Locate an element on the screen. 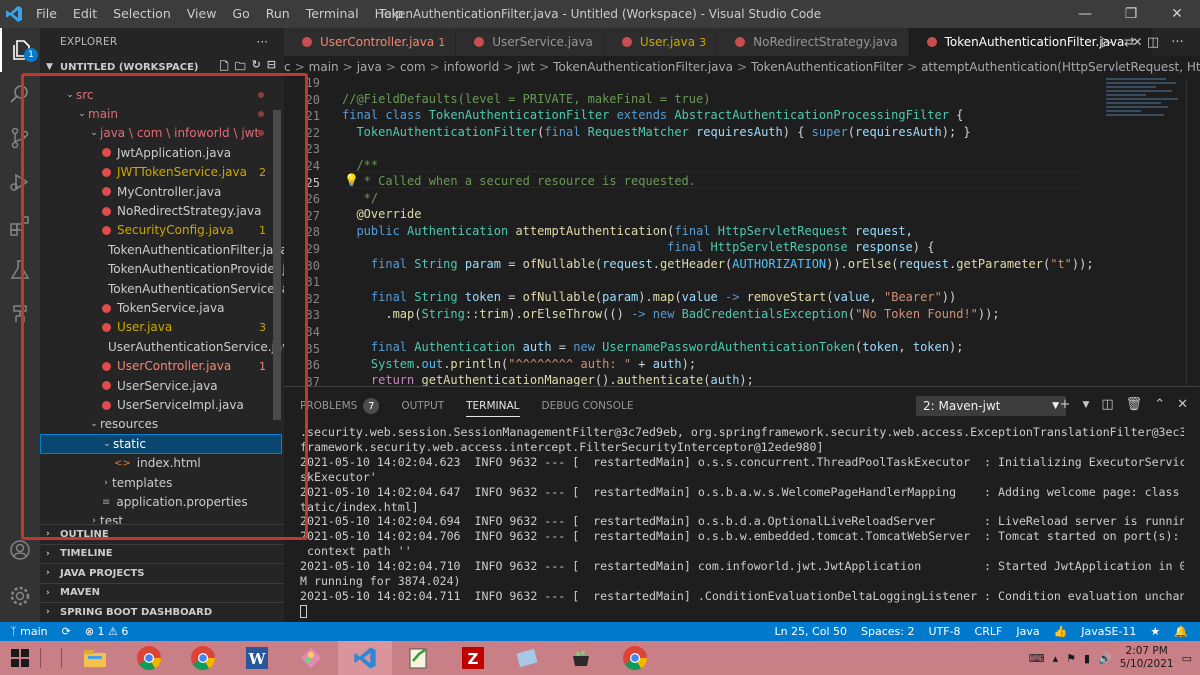  settings-gear-icon is located at coordinates (20, 596).